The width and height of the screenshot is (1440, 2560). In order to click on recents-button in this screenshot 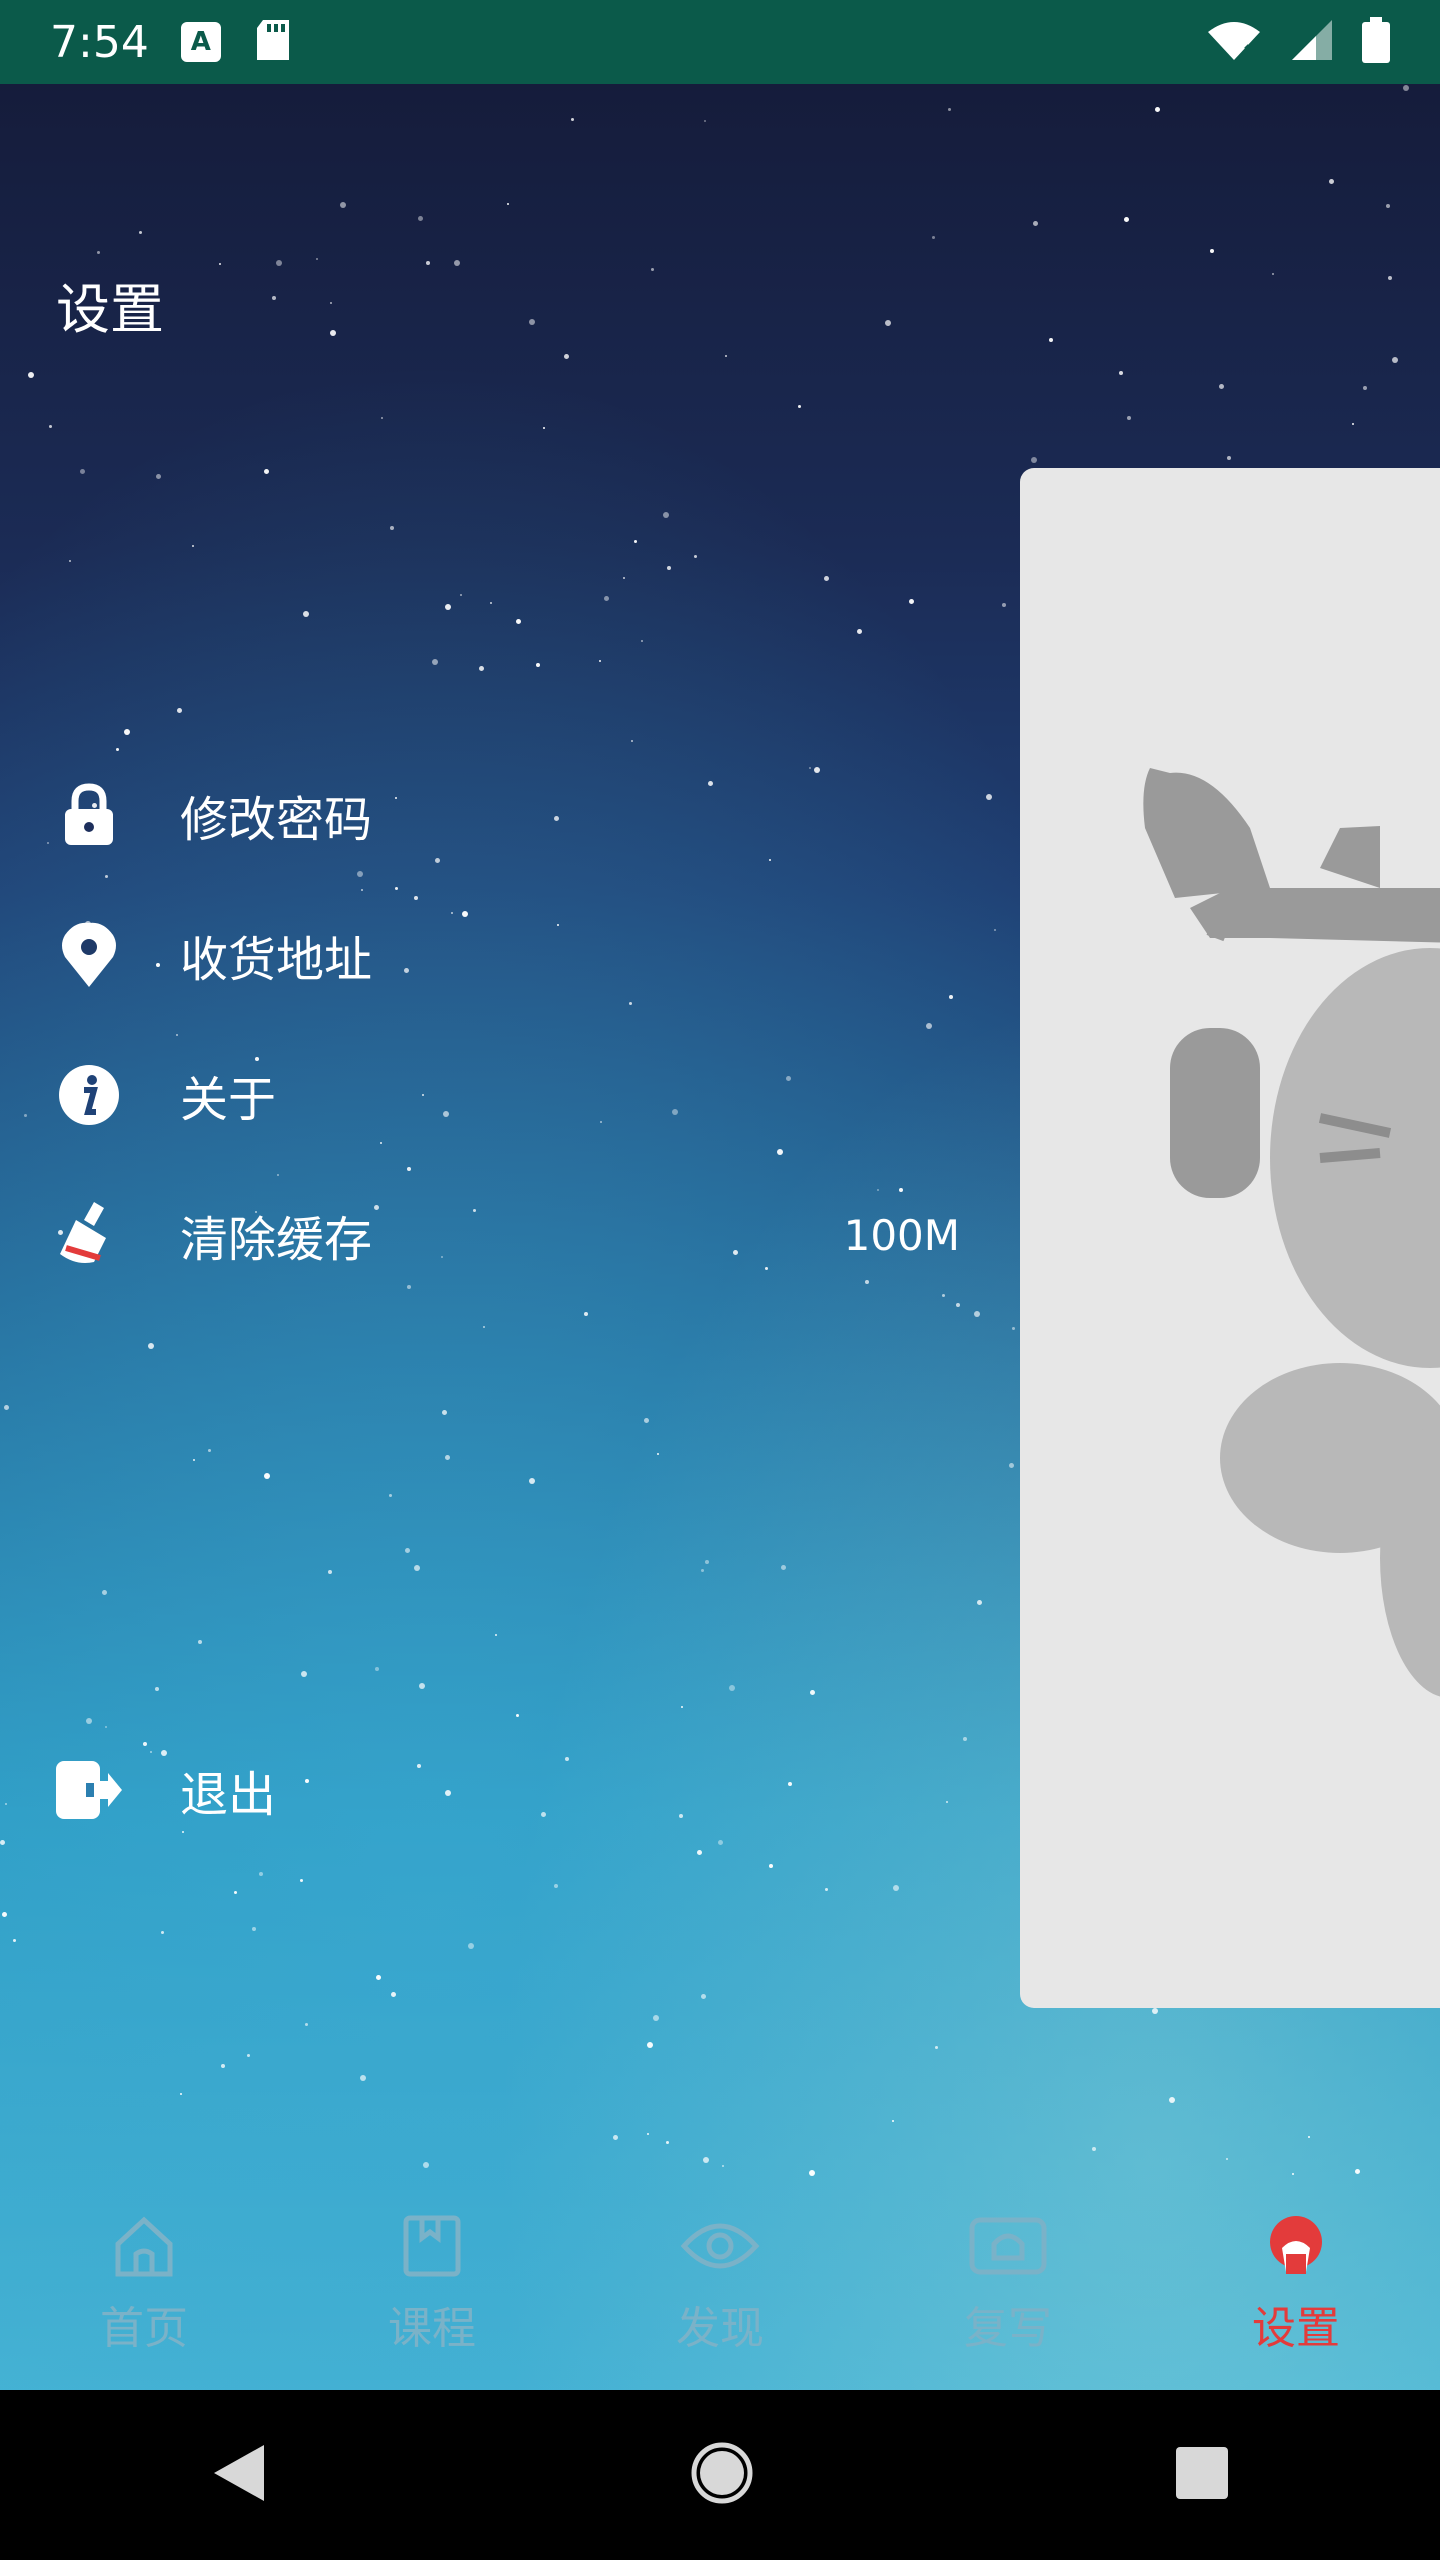, I will do `click(1202, 2475)`.